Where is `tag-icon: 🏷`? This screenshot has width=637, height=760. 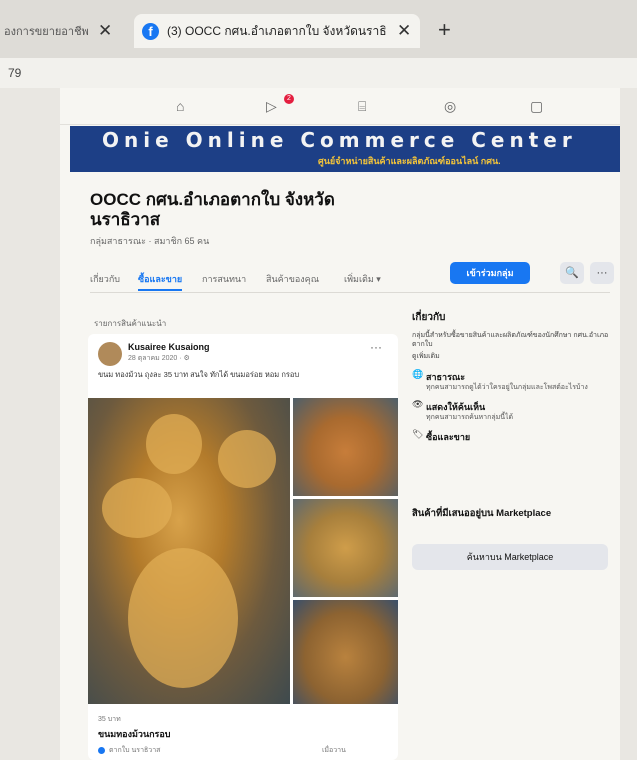
tag-icon: 🏷 is located at coordinates (418, 434).